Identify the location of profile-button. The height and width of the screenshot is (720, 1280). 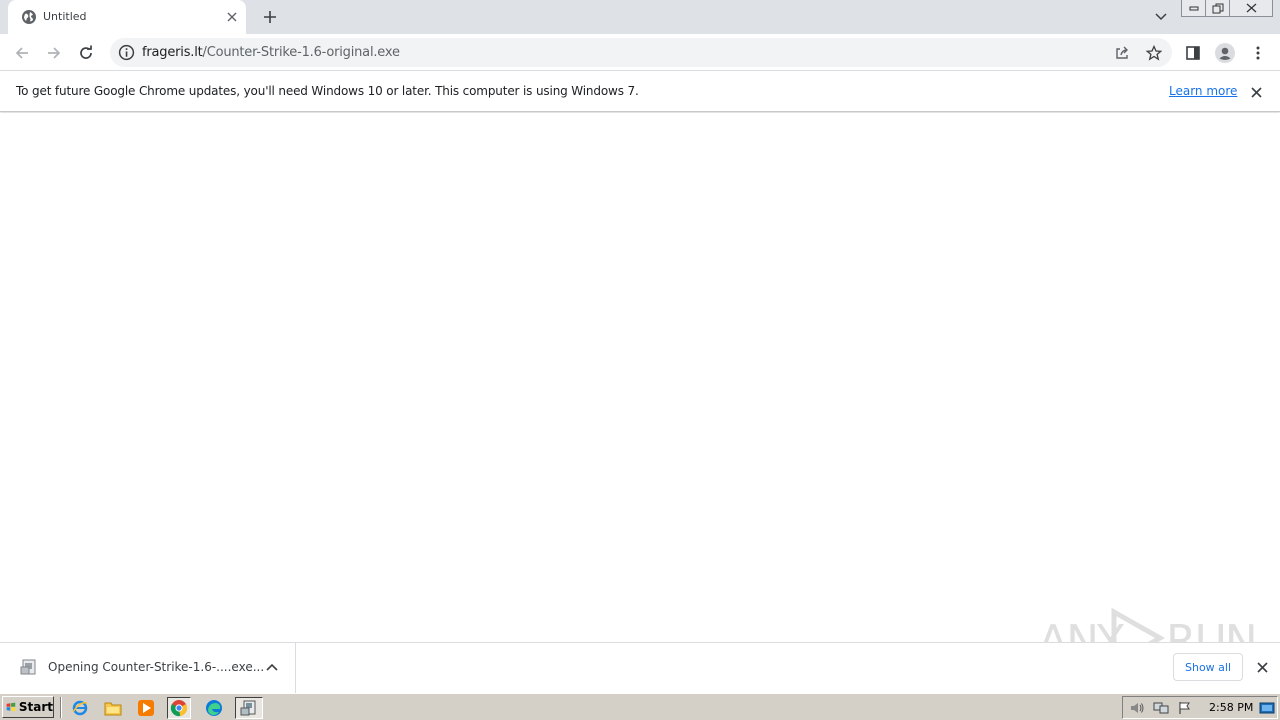
(1225, 53).